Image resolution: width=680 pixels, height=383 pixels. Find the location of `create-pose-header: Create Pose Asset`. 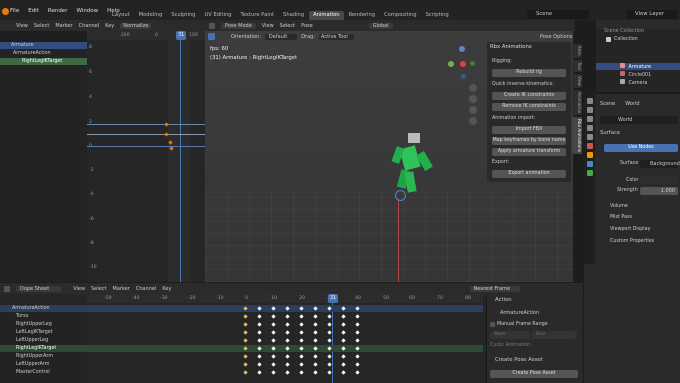

create-pose-header: Create Pose Asset is located at coordinates (519, 360).